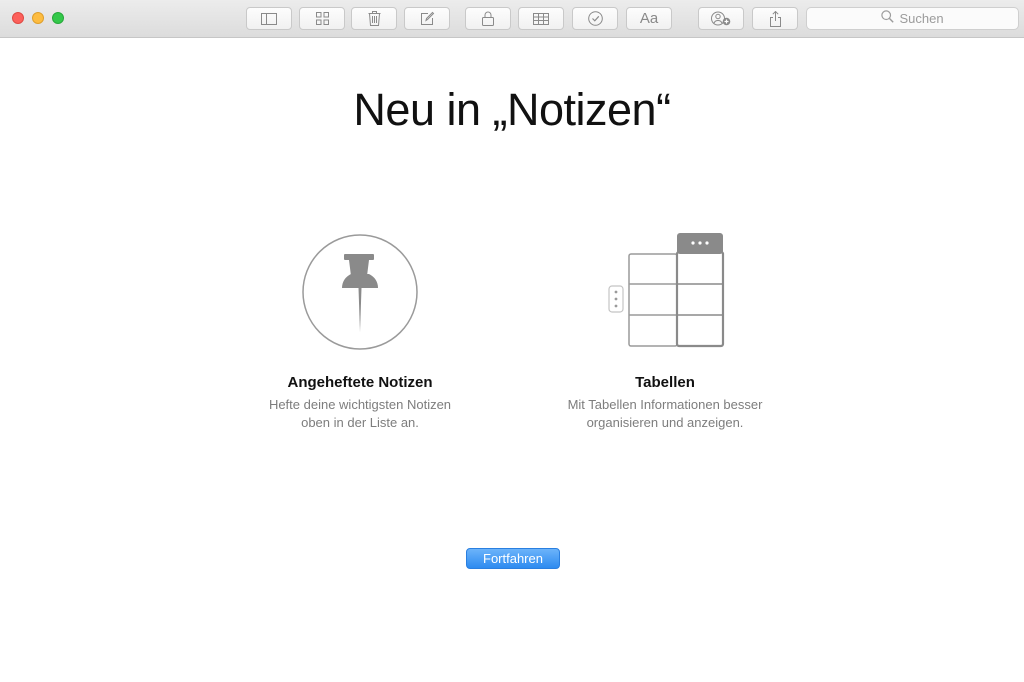 This screenshot has height=682, width=1024. I want to click on add-people-icon, so click(721, 18).